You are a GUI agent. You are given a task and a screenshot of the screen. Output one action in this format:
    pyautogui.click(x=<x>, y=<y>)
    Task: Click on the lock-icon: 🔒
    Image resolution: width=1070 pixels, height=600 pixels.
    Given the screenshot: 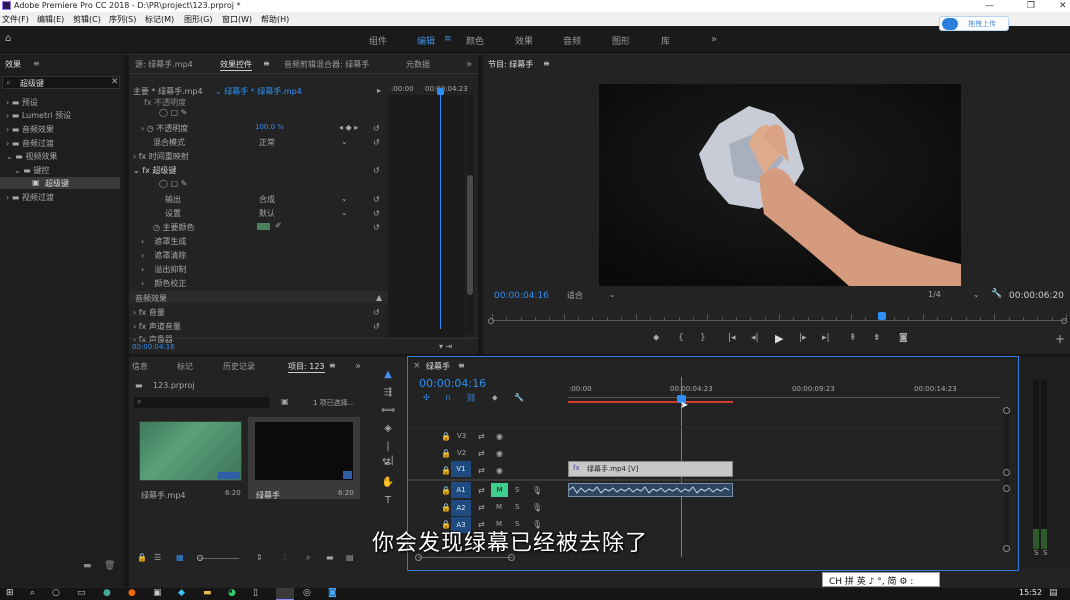 What is the action you would take?
    pyautogui.click(x=142, y=557)
    